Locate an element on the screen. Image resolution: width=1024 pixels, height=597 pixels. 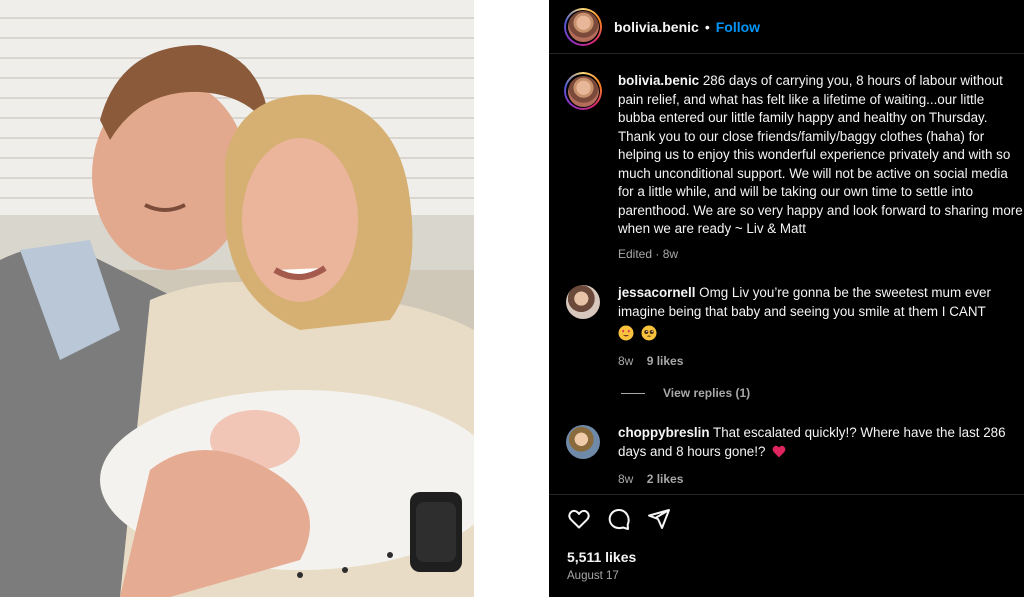
heart-icon is located at coordinates (579, 519).